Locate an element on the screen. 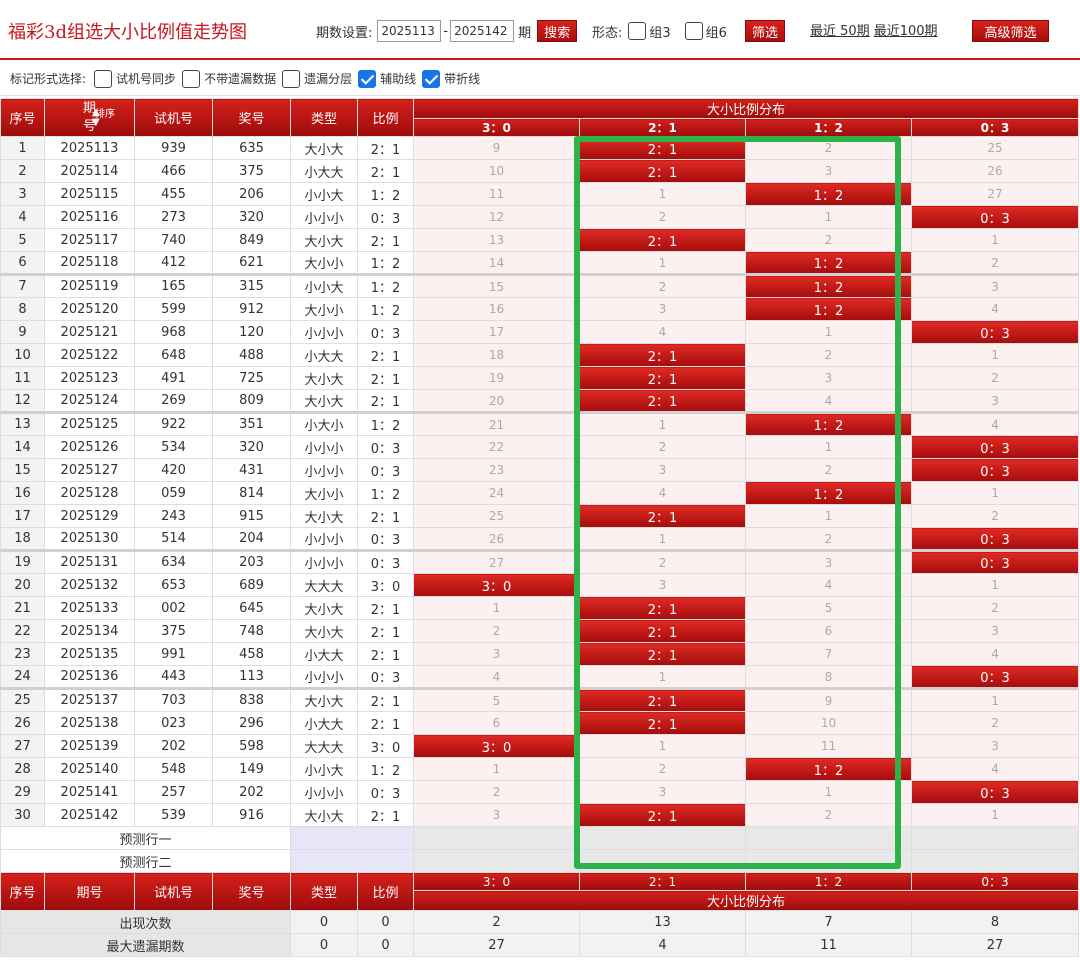  dist-miss-cell: 3 is located at coordinates (662, 309).